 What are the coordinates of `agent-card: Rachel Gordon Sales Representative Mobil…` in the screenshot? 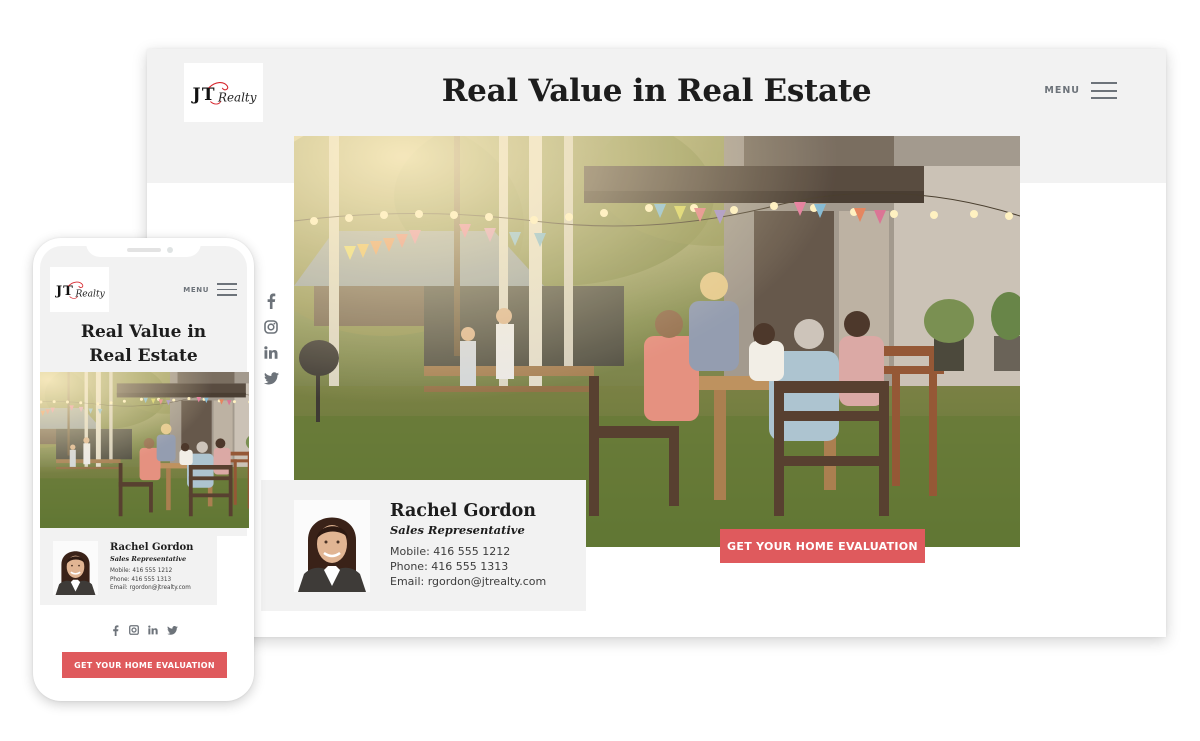 It's located at (423, 545).